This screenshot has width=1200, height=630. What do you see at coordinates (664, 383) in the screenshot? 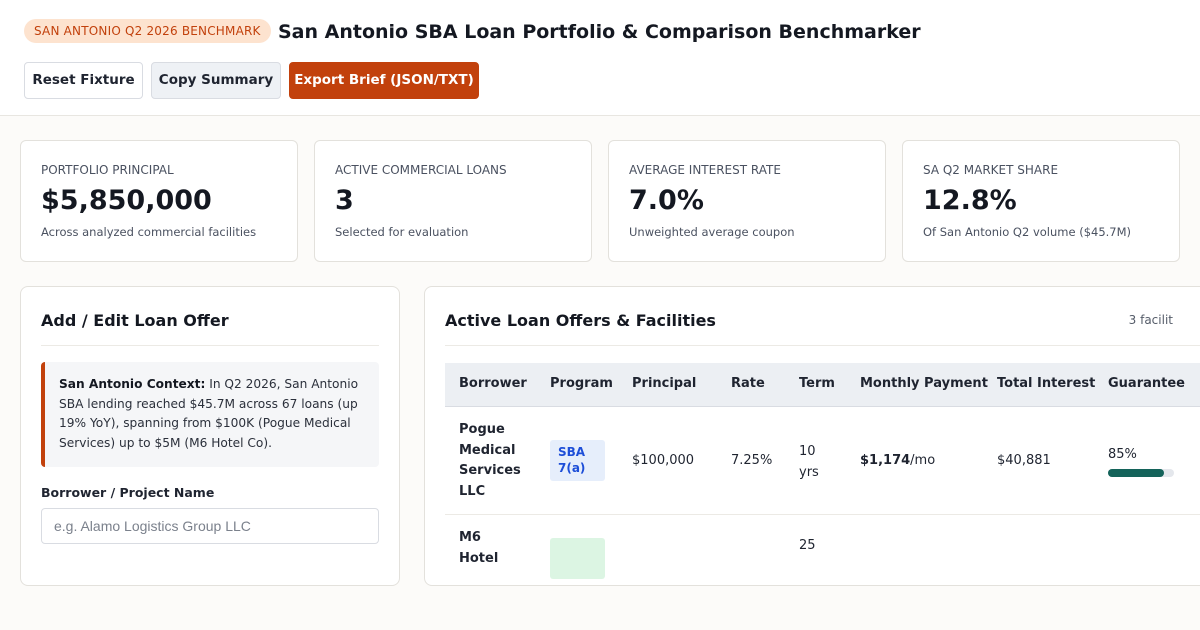
I see `column-header-principal: Principal` at bounding box center [664, 383].